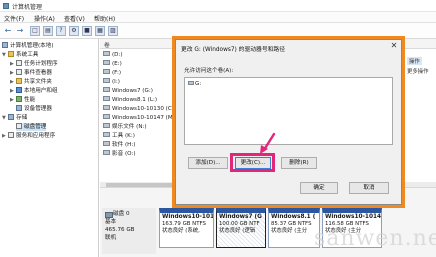  I want to click on back-arrow-icon: ←, so click(8, 31).